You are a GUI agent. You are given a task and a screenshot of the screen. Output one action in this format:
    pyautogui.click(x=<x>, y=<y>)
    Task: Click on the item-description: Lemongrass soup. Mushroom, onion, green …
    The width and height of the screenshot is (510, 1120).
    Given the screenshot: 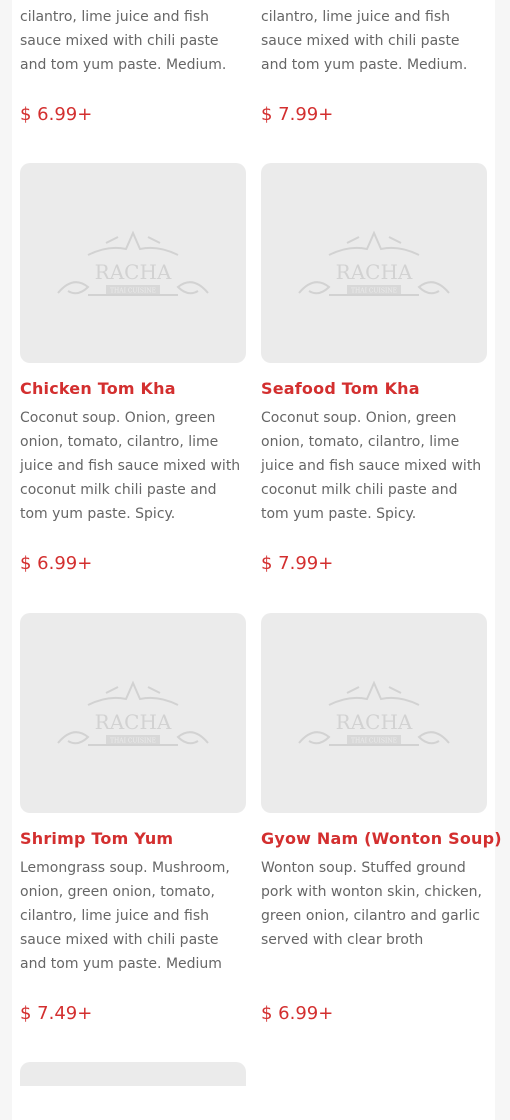 What is the action you would take?
    pyautogui.click(x=125, y=916)
    